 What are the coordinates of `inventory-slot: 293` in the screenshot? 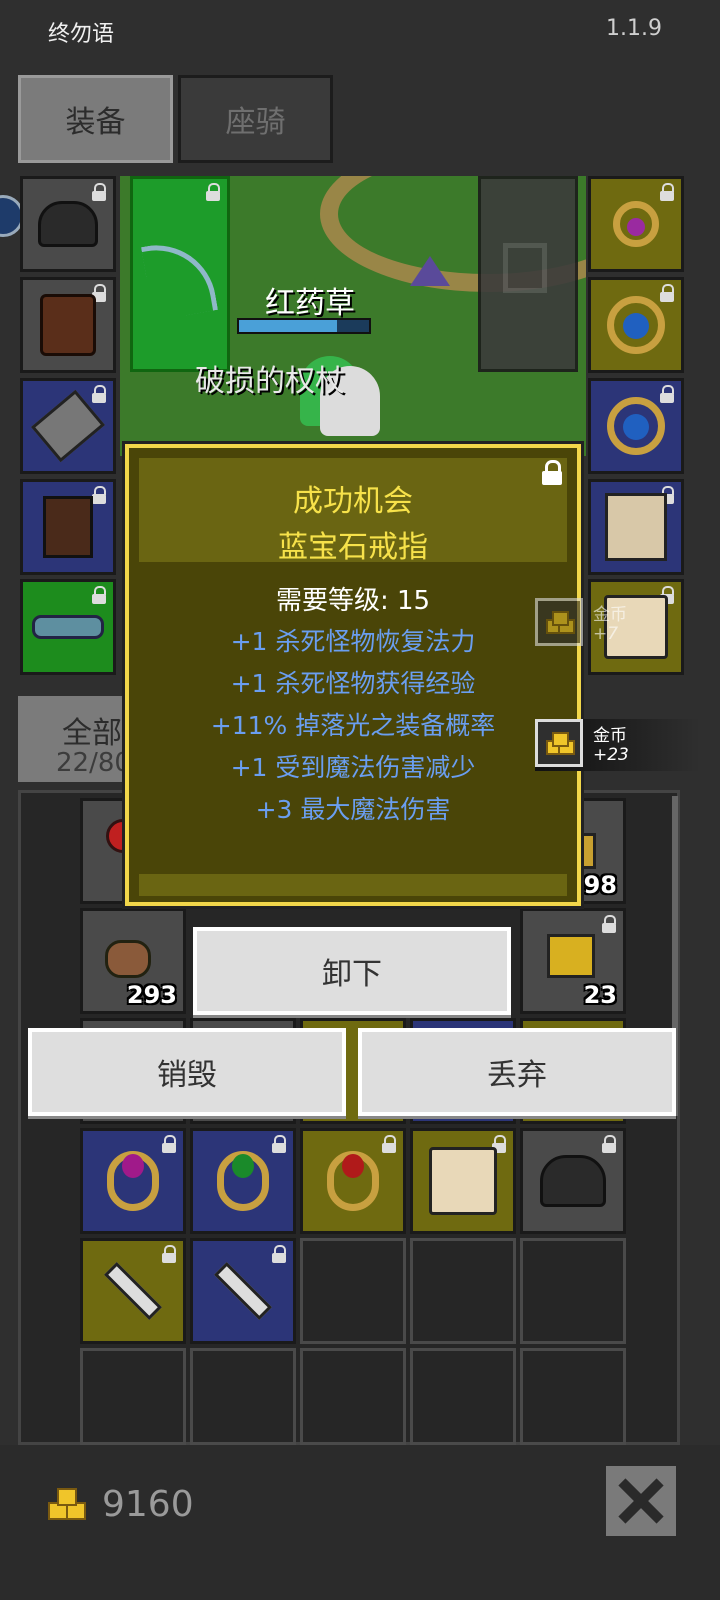 It's located at (133, 961).